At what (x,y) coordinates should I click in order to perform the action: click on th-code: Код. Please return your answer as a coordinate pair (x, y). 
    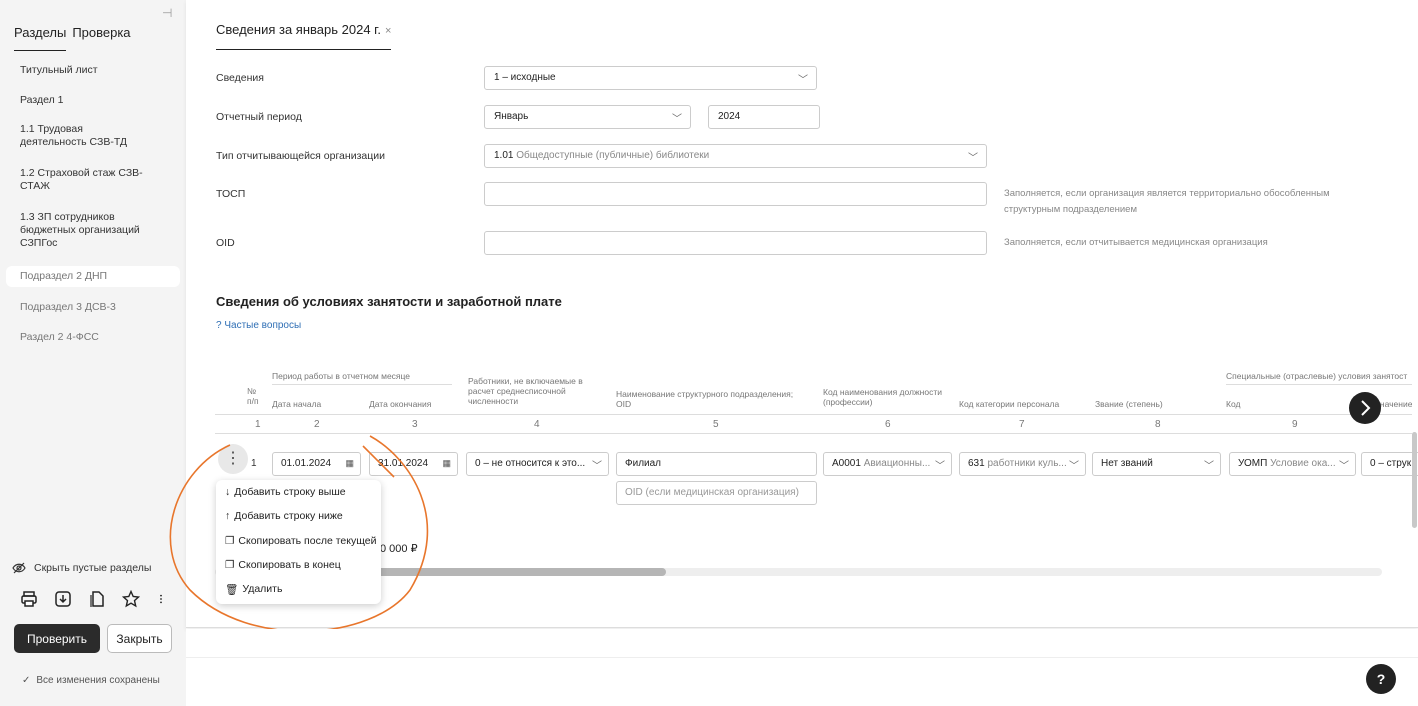
    Looking at the image, I should click on (1233, 404).